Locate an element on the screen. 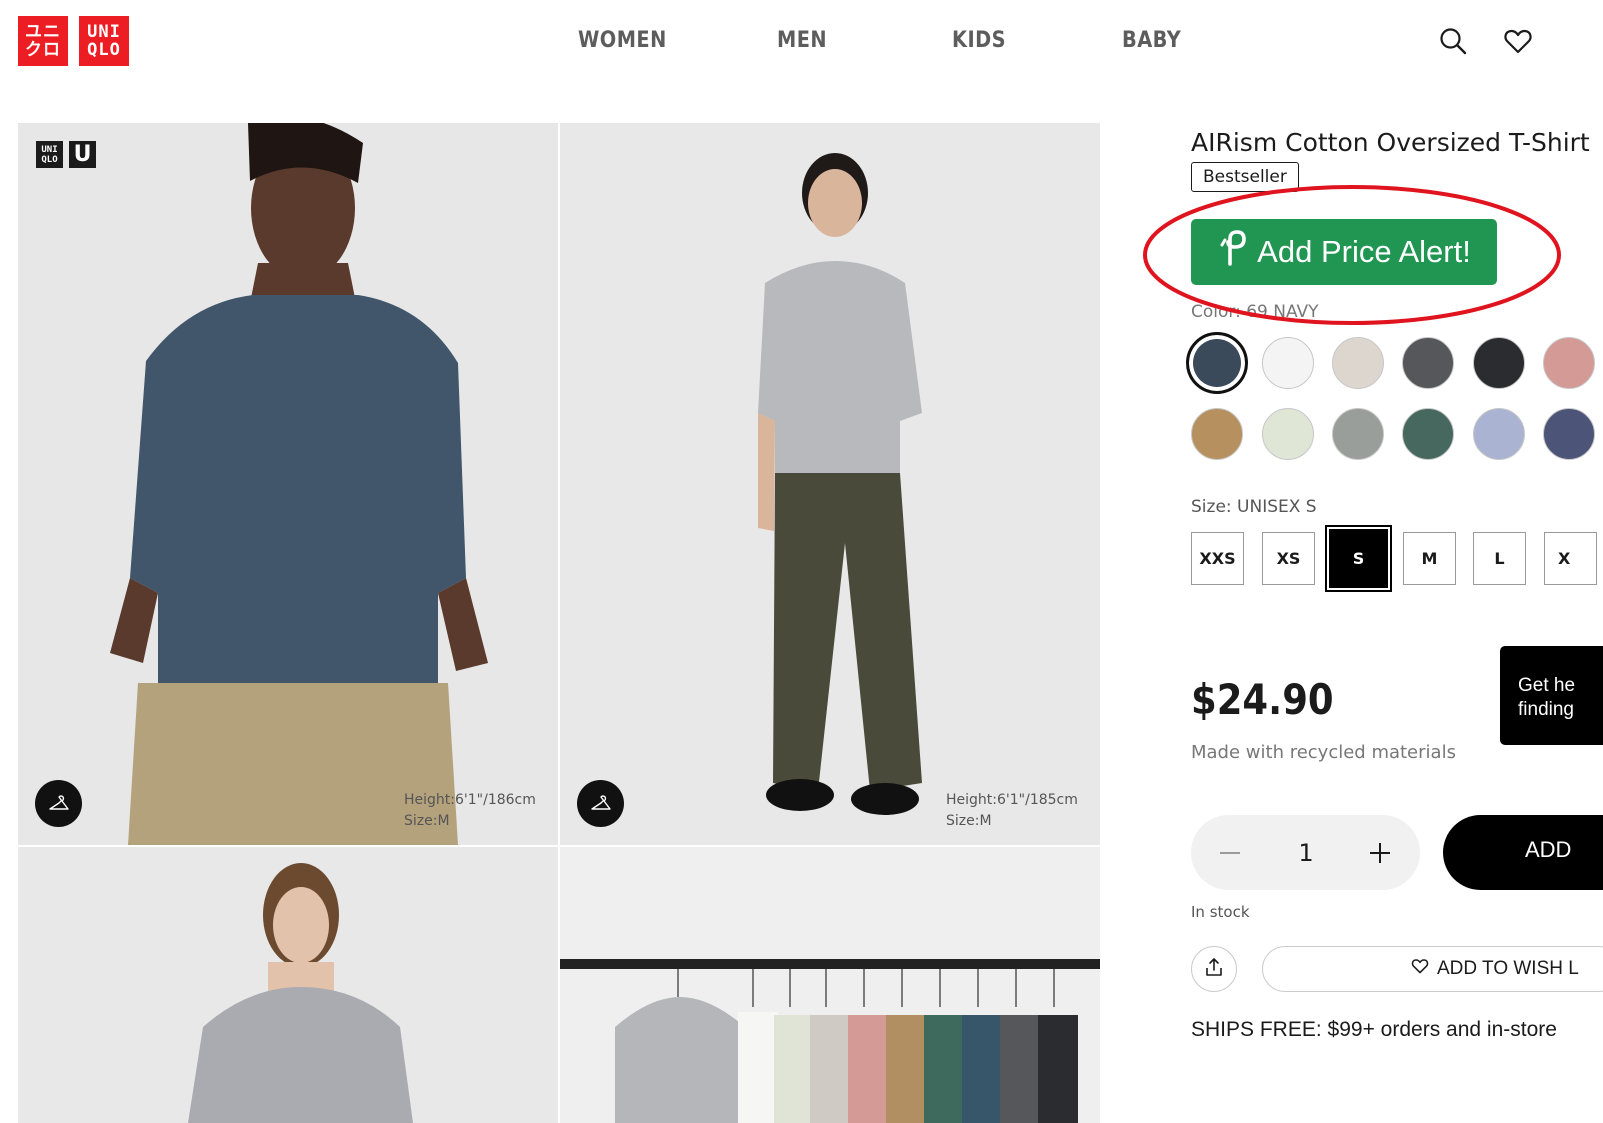 The width and height of the screenshot is (1603, 1123). heart-icon is located at coordinates (1518, 41).